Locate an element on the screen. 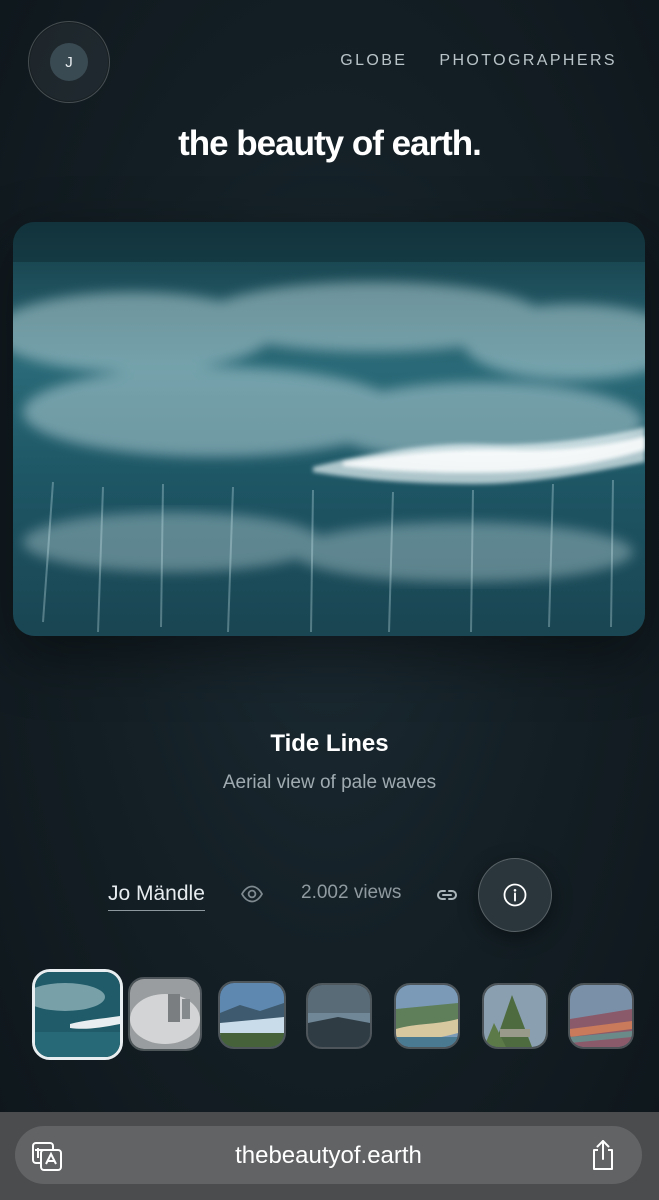 The image size is (659, 1200). url-text: thebeautyof.earth is located at coordinates (328, 1155).